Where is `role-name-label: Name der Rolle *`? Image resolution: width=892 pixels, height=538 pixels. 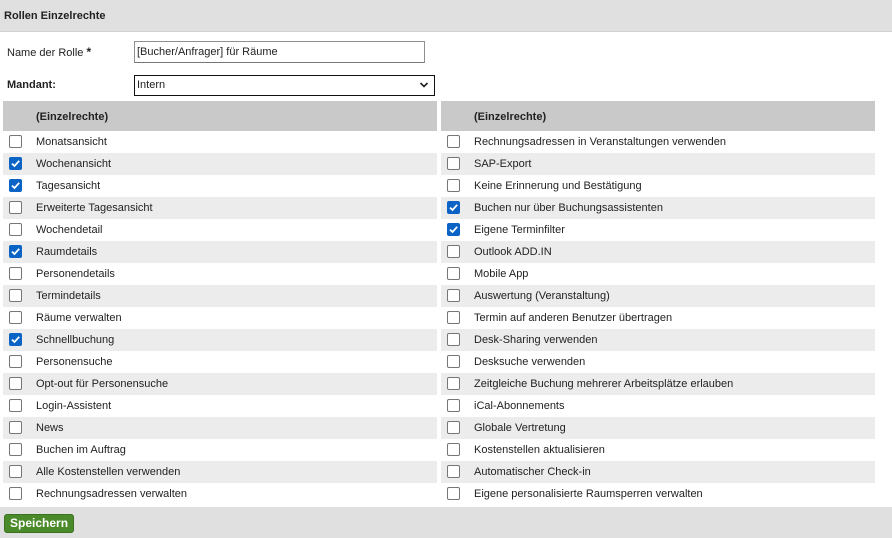
role-name-label: Name der Rolle * is located at coordinates (49, 52).